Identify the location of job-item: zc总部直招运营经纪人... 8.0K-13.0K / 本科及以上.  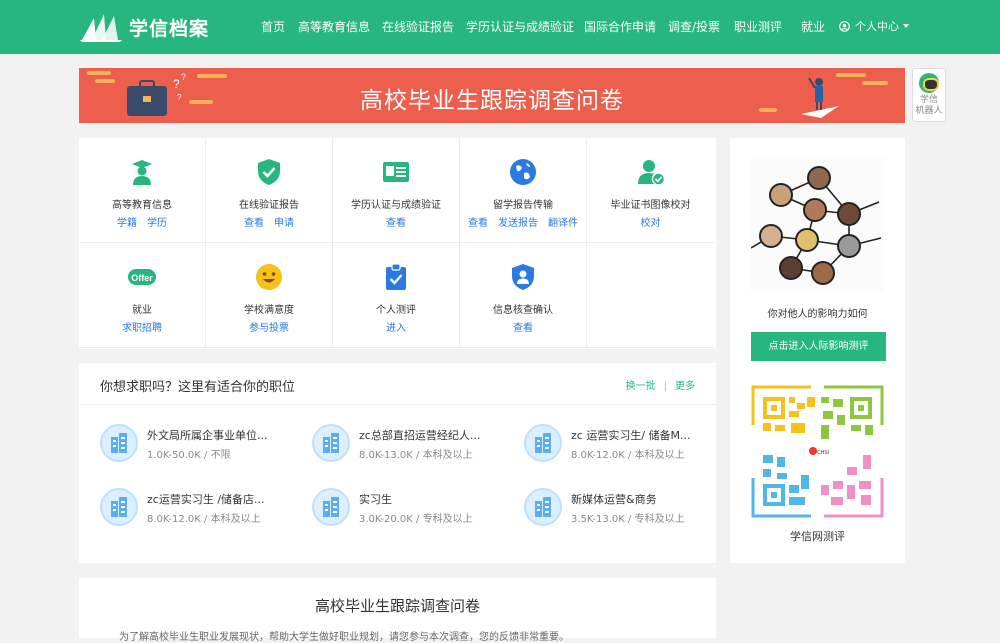
(391, 447).